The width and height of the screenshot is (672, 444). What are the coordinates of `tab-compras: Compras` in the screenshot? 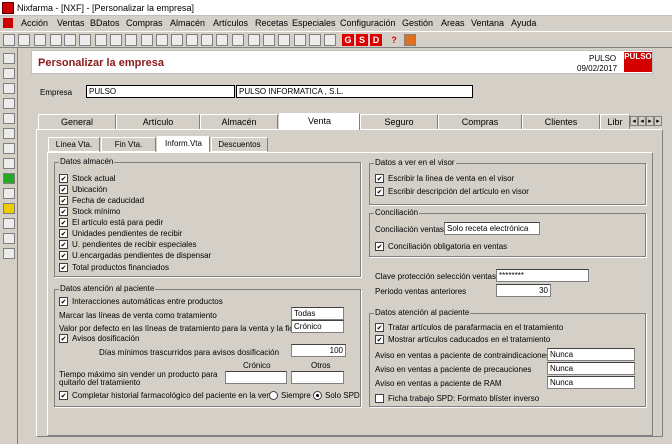 It's located at (480, 121).